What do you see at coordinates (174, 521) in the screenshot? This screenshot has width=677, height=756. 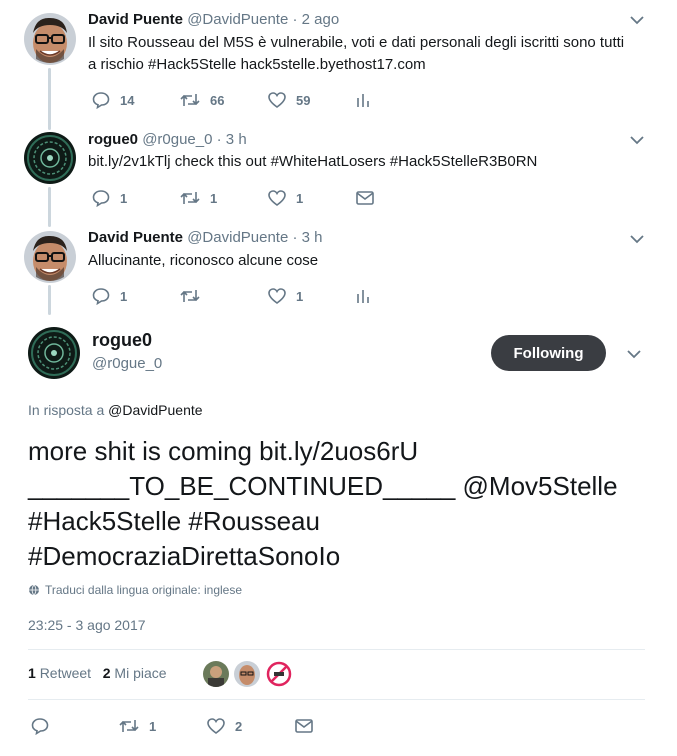 I see `main-text-line: #Hack5Stelle #Rousseau` at bounding box center [174, 521].